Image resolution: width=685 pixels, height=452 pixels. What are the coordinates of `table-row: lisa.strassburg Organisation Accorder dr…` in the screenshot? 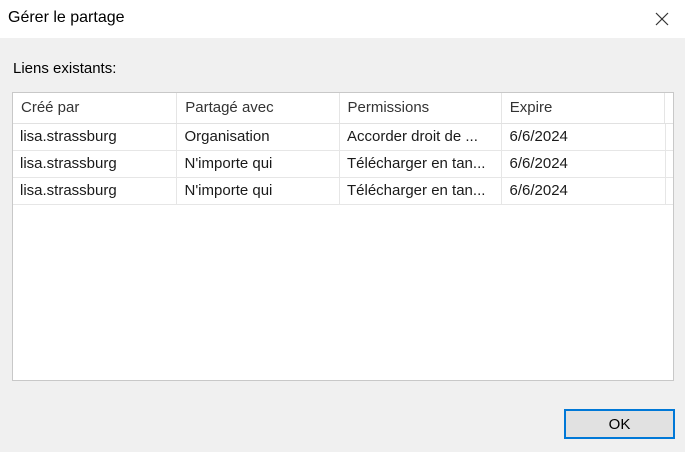 It's located at (343, 137).